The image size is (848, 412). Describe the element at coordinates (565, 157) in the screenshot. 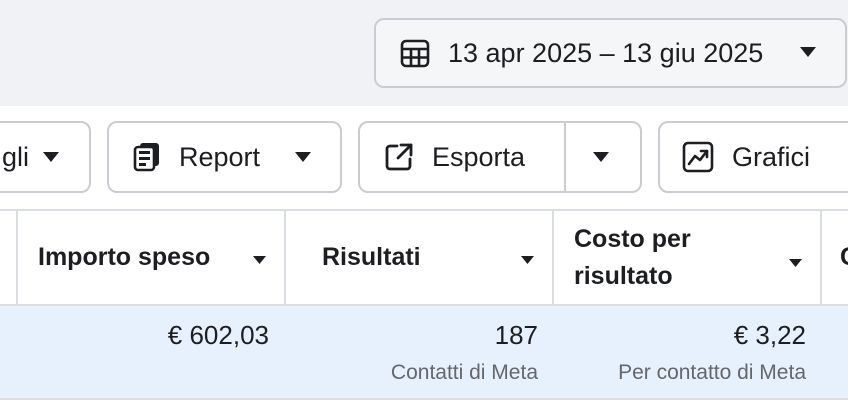

I see `export-button-divider` at that location.